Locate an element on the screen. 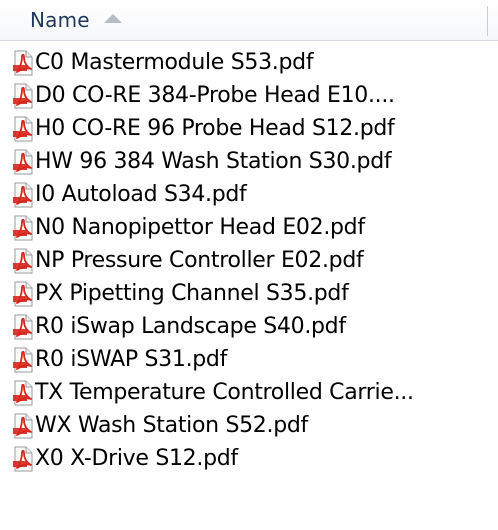 This screenshot has height=530, width=498. file-row: WX Wash Station S52.pdf is located at coordinates (249, 425).